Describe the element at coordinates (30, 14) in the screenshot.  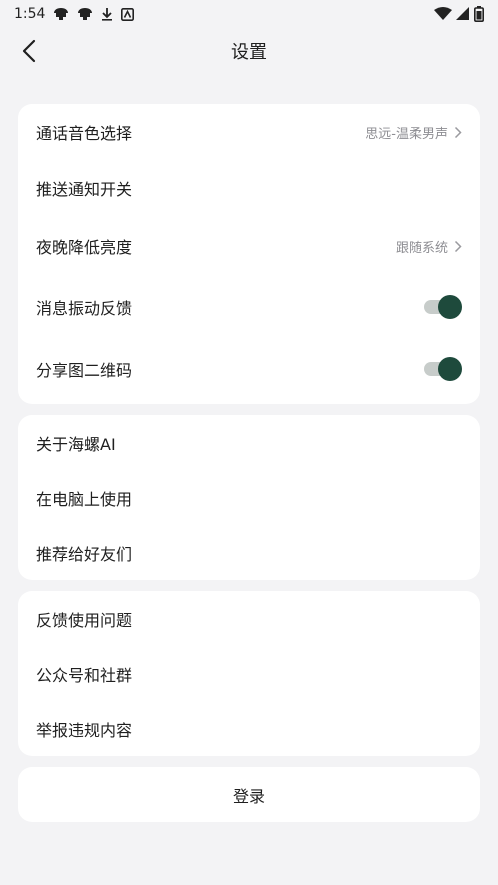
I see `status-time: 1:54` at that location.